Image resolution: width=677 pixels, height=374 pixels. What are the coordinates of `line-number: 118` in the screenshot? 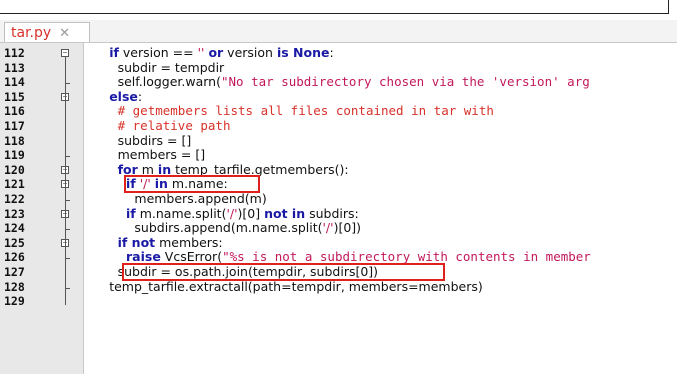 It's located at (14, 140).